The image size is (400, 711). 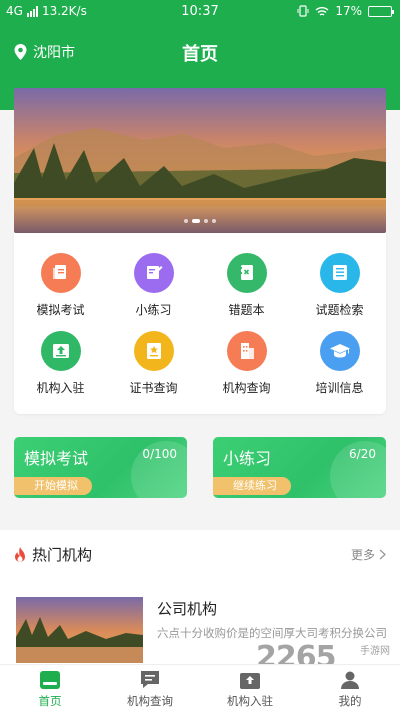 What do you see at coordinates (350, 680) in the screenshot?
I see `profile-icon` at bounding box center [350, 680].